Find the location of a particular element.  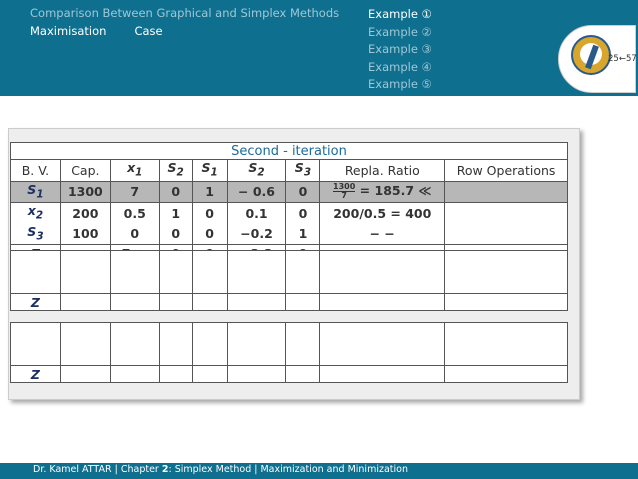

cell-s2b: 0.1 is located at coordinates (256, 213).